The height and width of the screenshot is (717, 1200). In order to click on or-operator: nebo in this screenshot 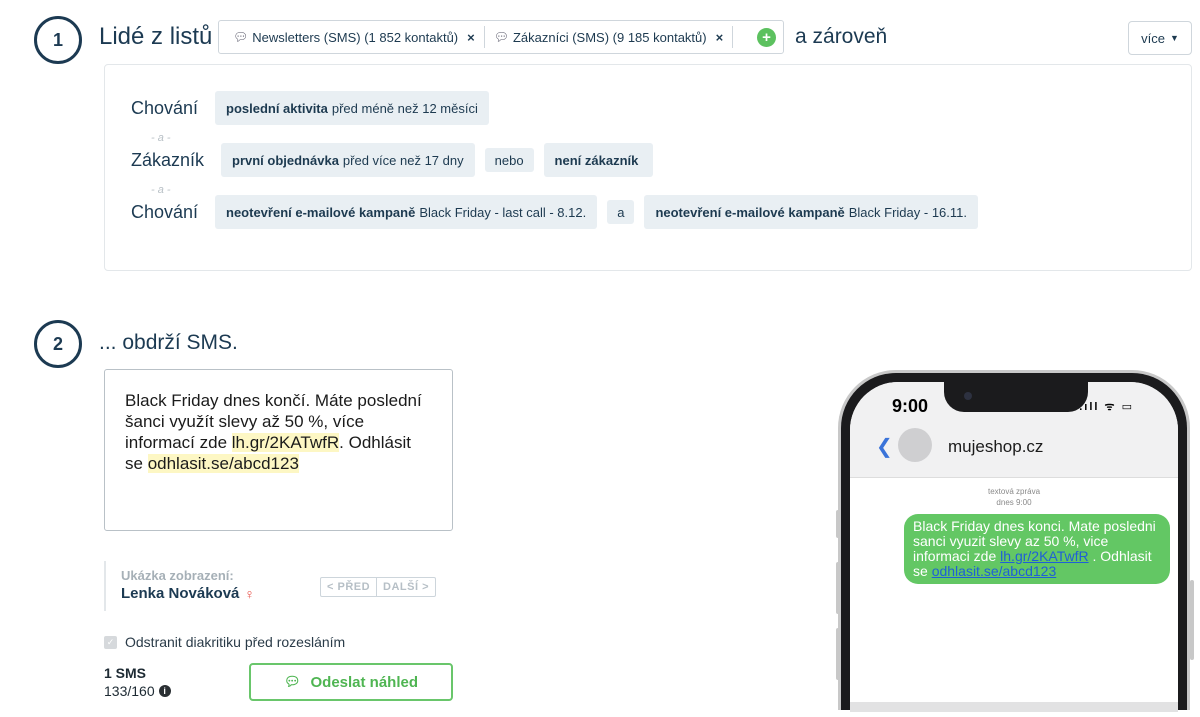, I will do `click(509, 160)`.